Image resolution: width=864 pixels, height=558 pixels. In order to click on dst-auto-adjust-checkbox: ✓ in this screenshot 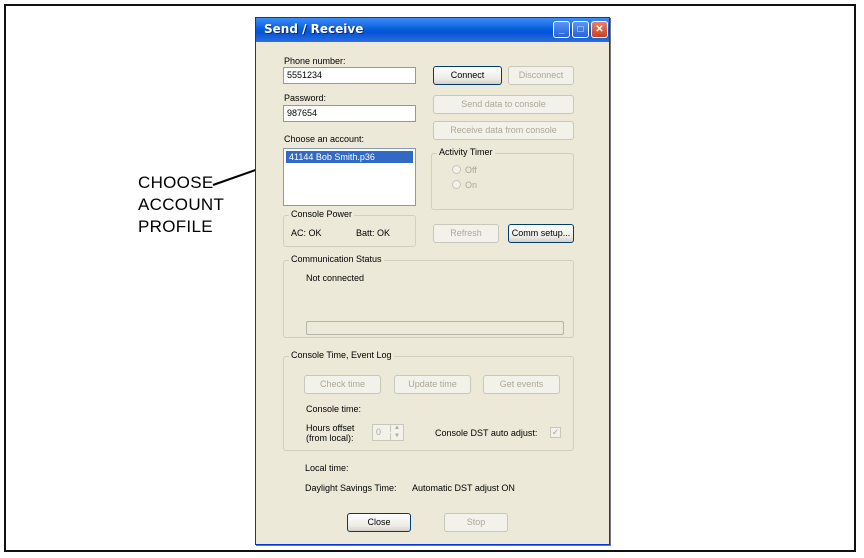, I will do `click(555, 432)`.